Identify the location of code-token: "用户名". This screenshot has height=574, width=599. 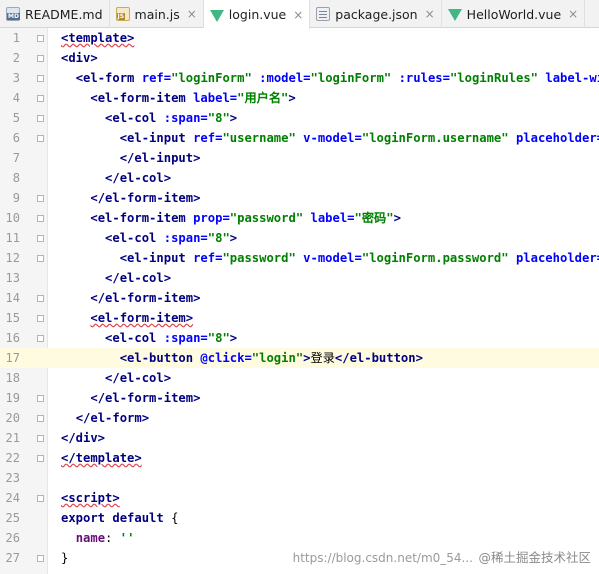
(263, 98).